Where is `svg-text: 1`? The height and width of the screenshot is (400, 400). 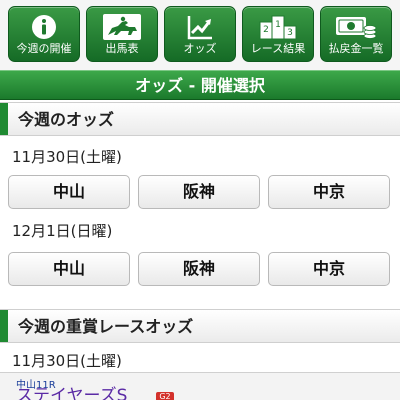
svg-text: 1 is located at coordinates (278, 25).